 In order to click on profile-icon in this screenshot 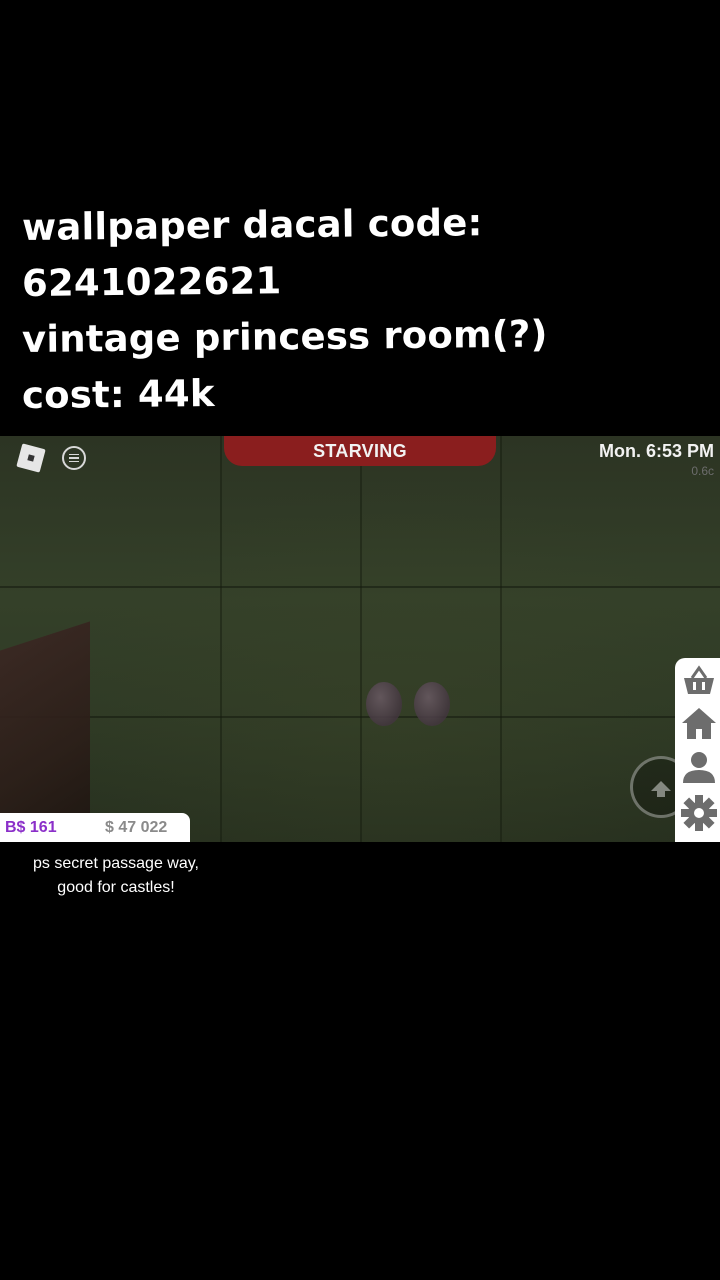, I will do `click(699, 767)`.